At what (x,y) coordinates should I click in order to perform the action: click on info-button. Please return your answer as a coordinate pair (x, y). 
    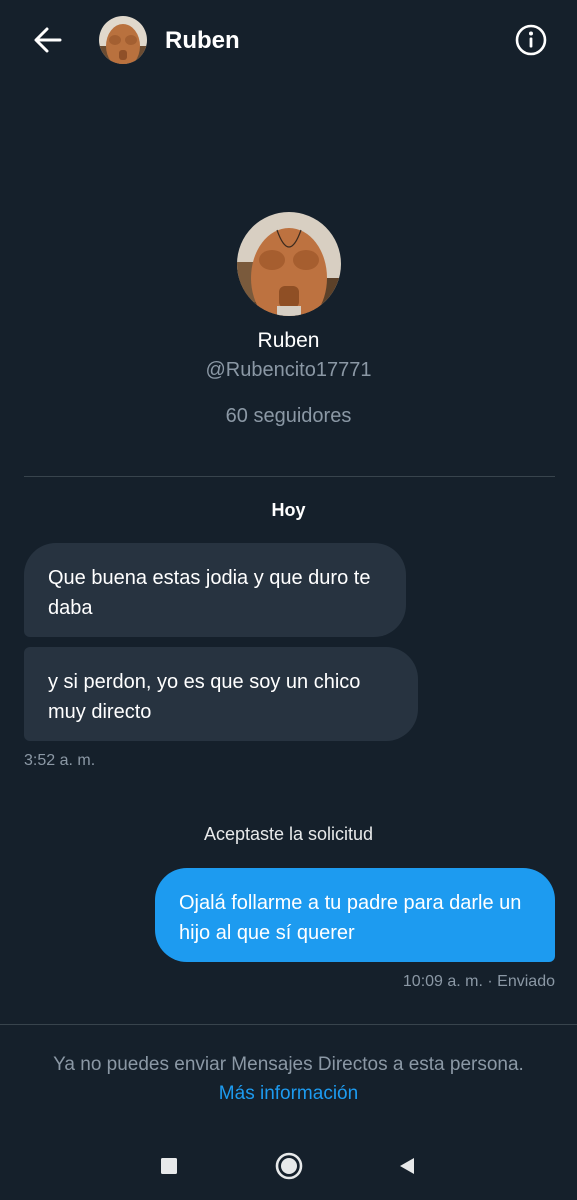
    Looking at the image, I should click on (531, 40).